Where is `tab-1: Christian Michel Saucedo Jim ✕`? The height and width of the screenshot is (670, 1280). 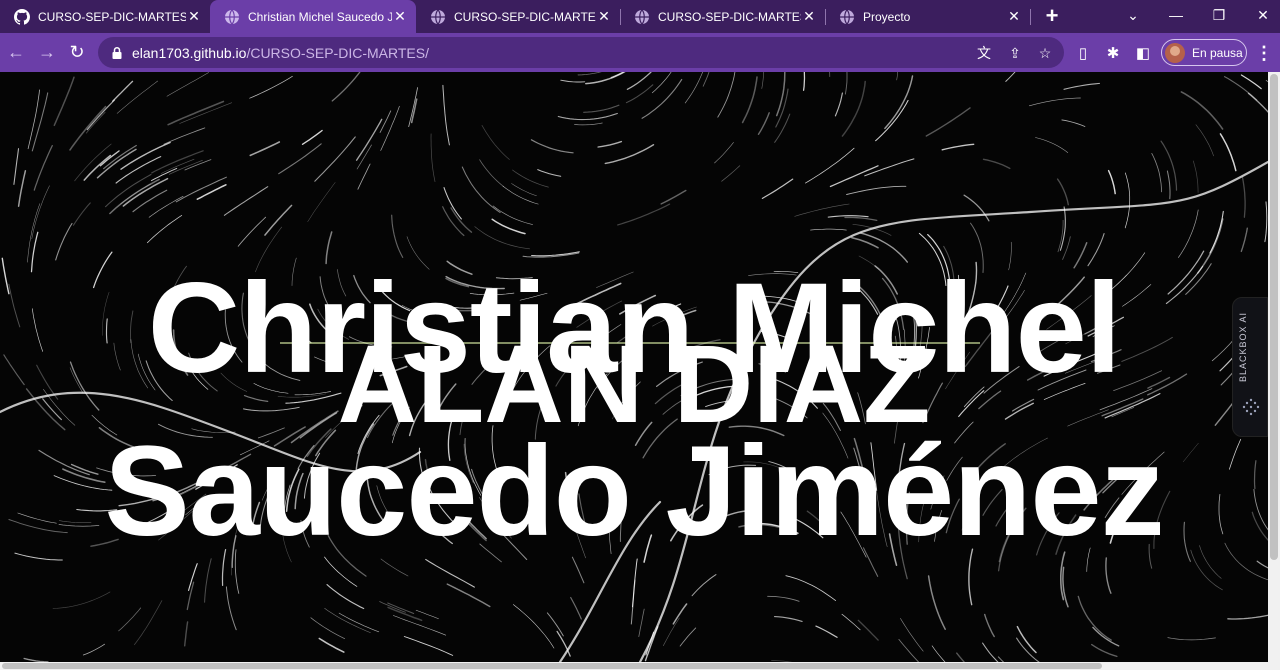 tab-1: Christian Michel Saucedo Jim ✕ is located at coordinates (313, 16).